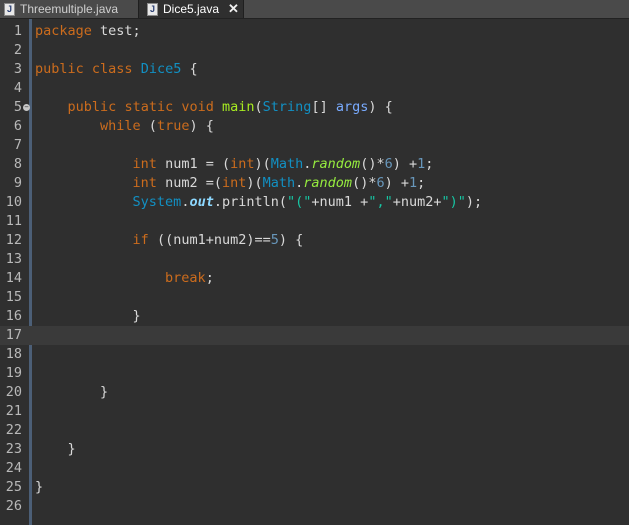  What do you see at coordinates (314, 468) in the screenshot?
I see `code-line: 24` at bounding box center [314, 468].